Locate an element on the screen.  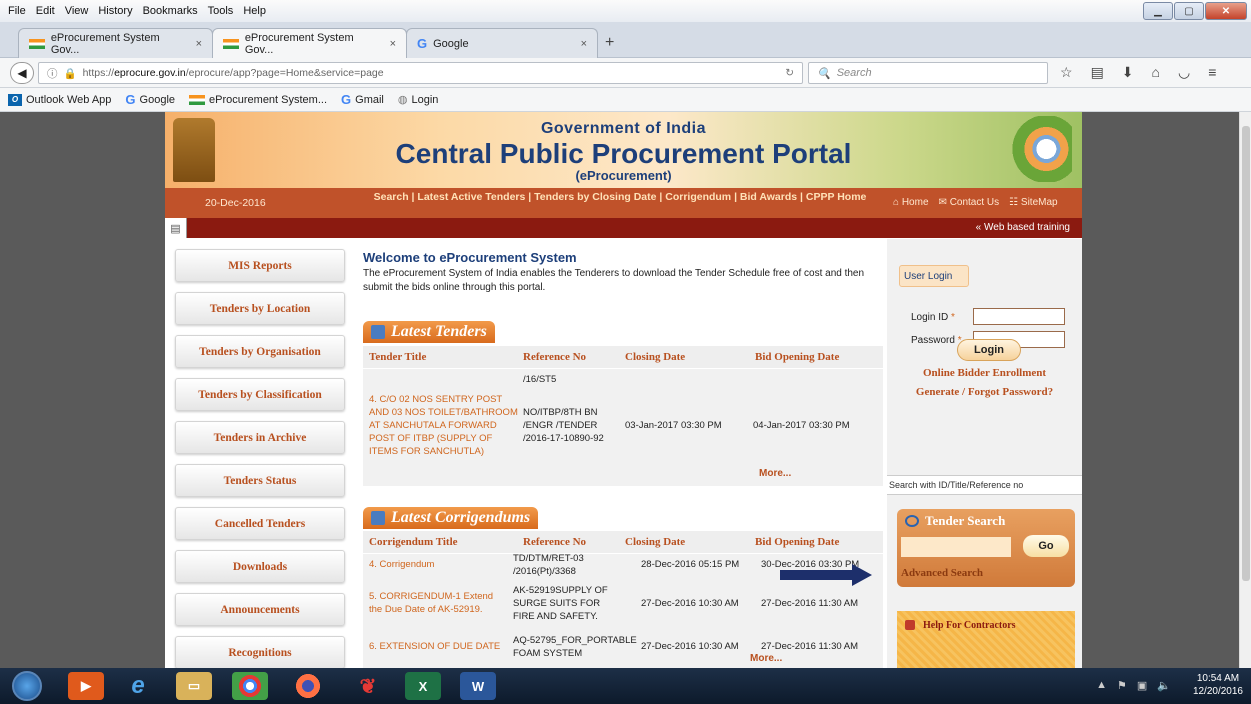
back-icon: ◀ is located at coordinates (22, 73).